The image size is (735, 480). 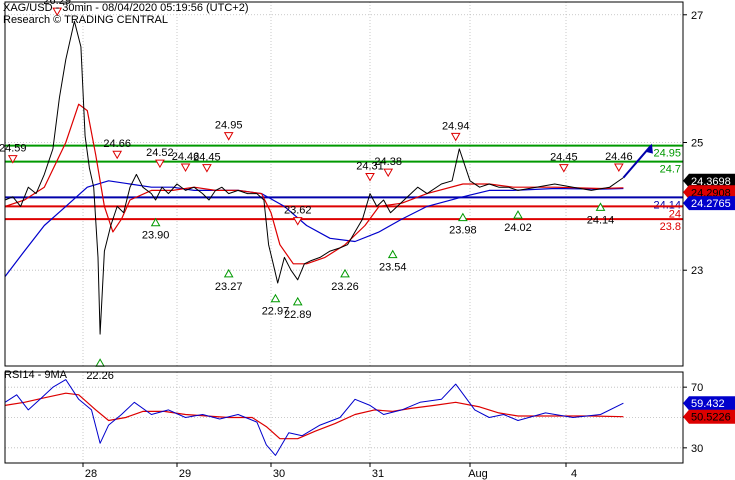 What do you see at coordinates (298, 211) in the screenshot?
I see `top-label: 23.62` at bounding box center [298, 211].